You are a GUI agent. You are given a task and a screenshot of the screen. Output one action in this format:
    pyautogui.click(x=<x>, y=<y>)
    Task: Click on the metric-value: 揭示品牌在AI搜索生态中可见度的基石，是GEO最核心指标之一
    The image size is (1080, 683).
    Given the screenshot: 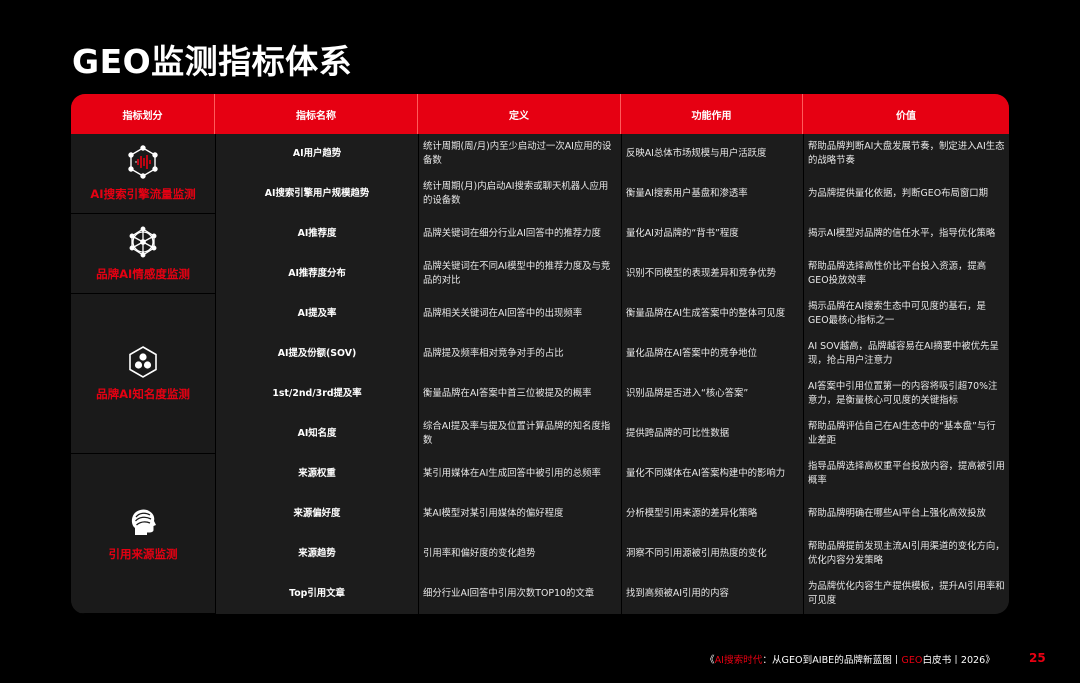 What is the action you would take?
    pyautogui.click(x=906, y=314)
    